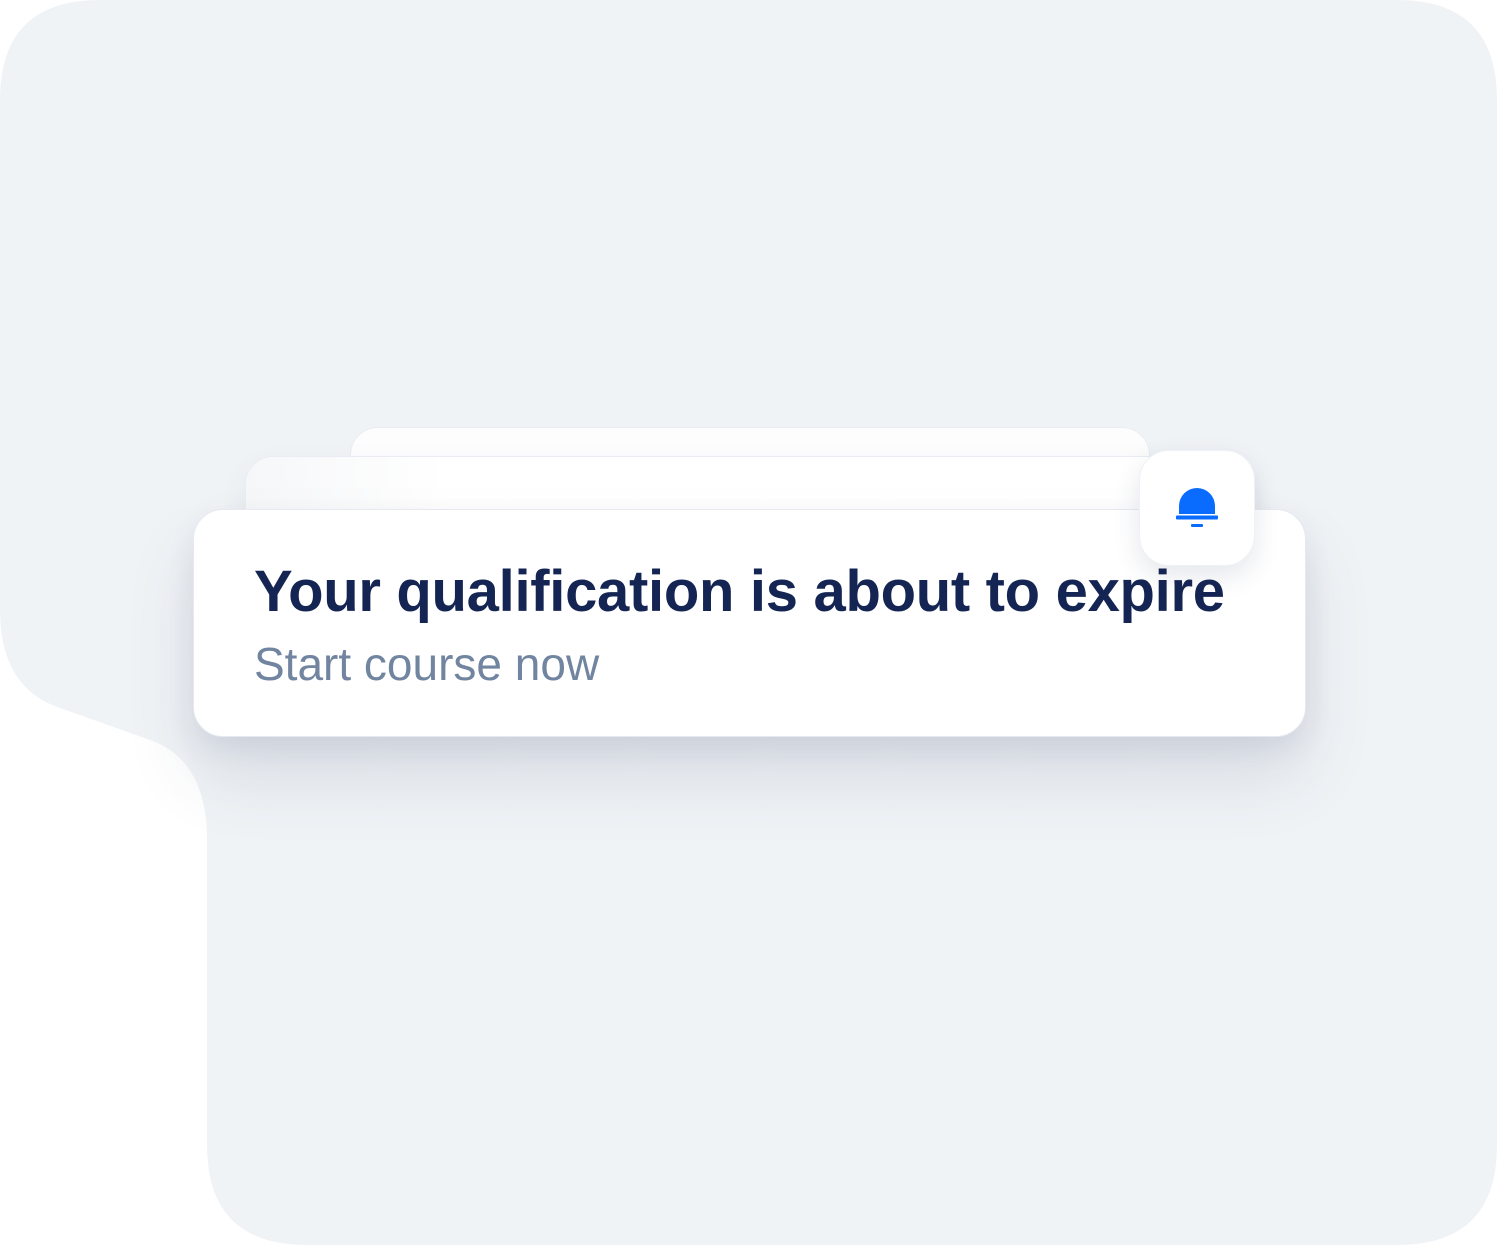 The image size is (1497, 1245). What do you see at coordinates (426, 664) in the screenshot?
I see `notification-subtitle: Start course now` at bounding box center [426, 664].